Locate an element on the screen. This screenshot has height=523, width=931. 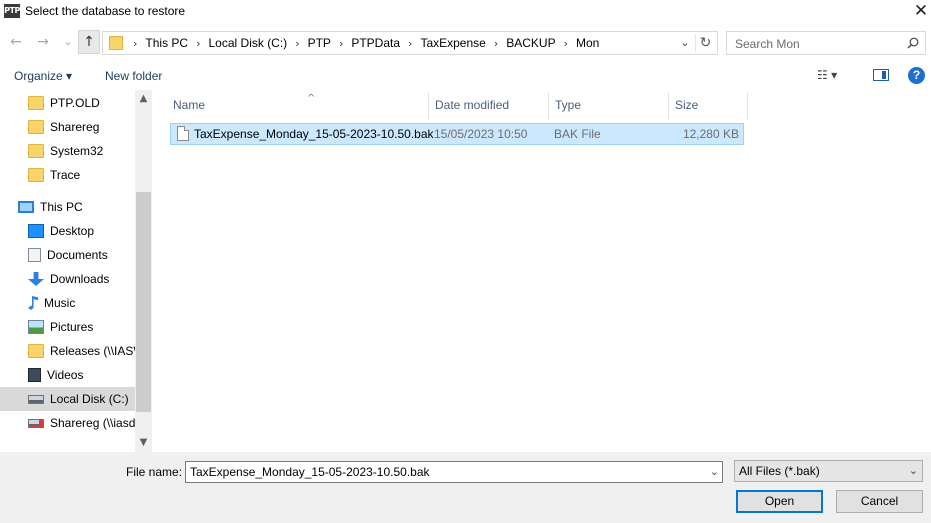
pictures-icon is located at coordinates (36, 327).